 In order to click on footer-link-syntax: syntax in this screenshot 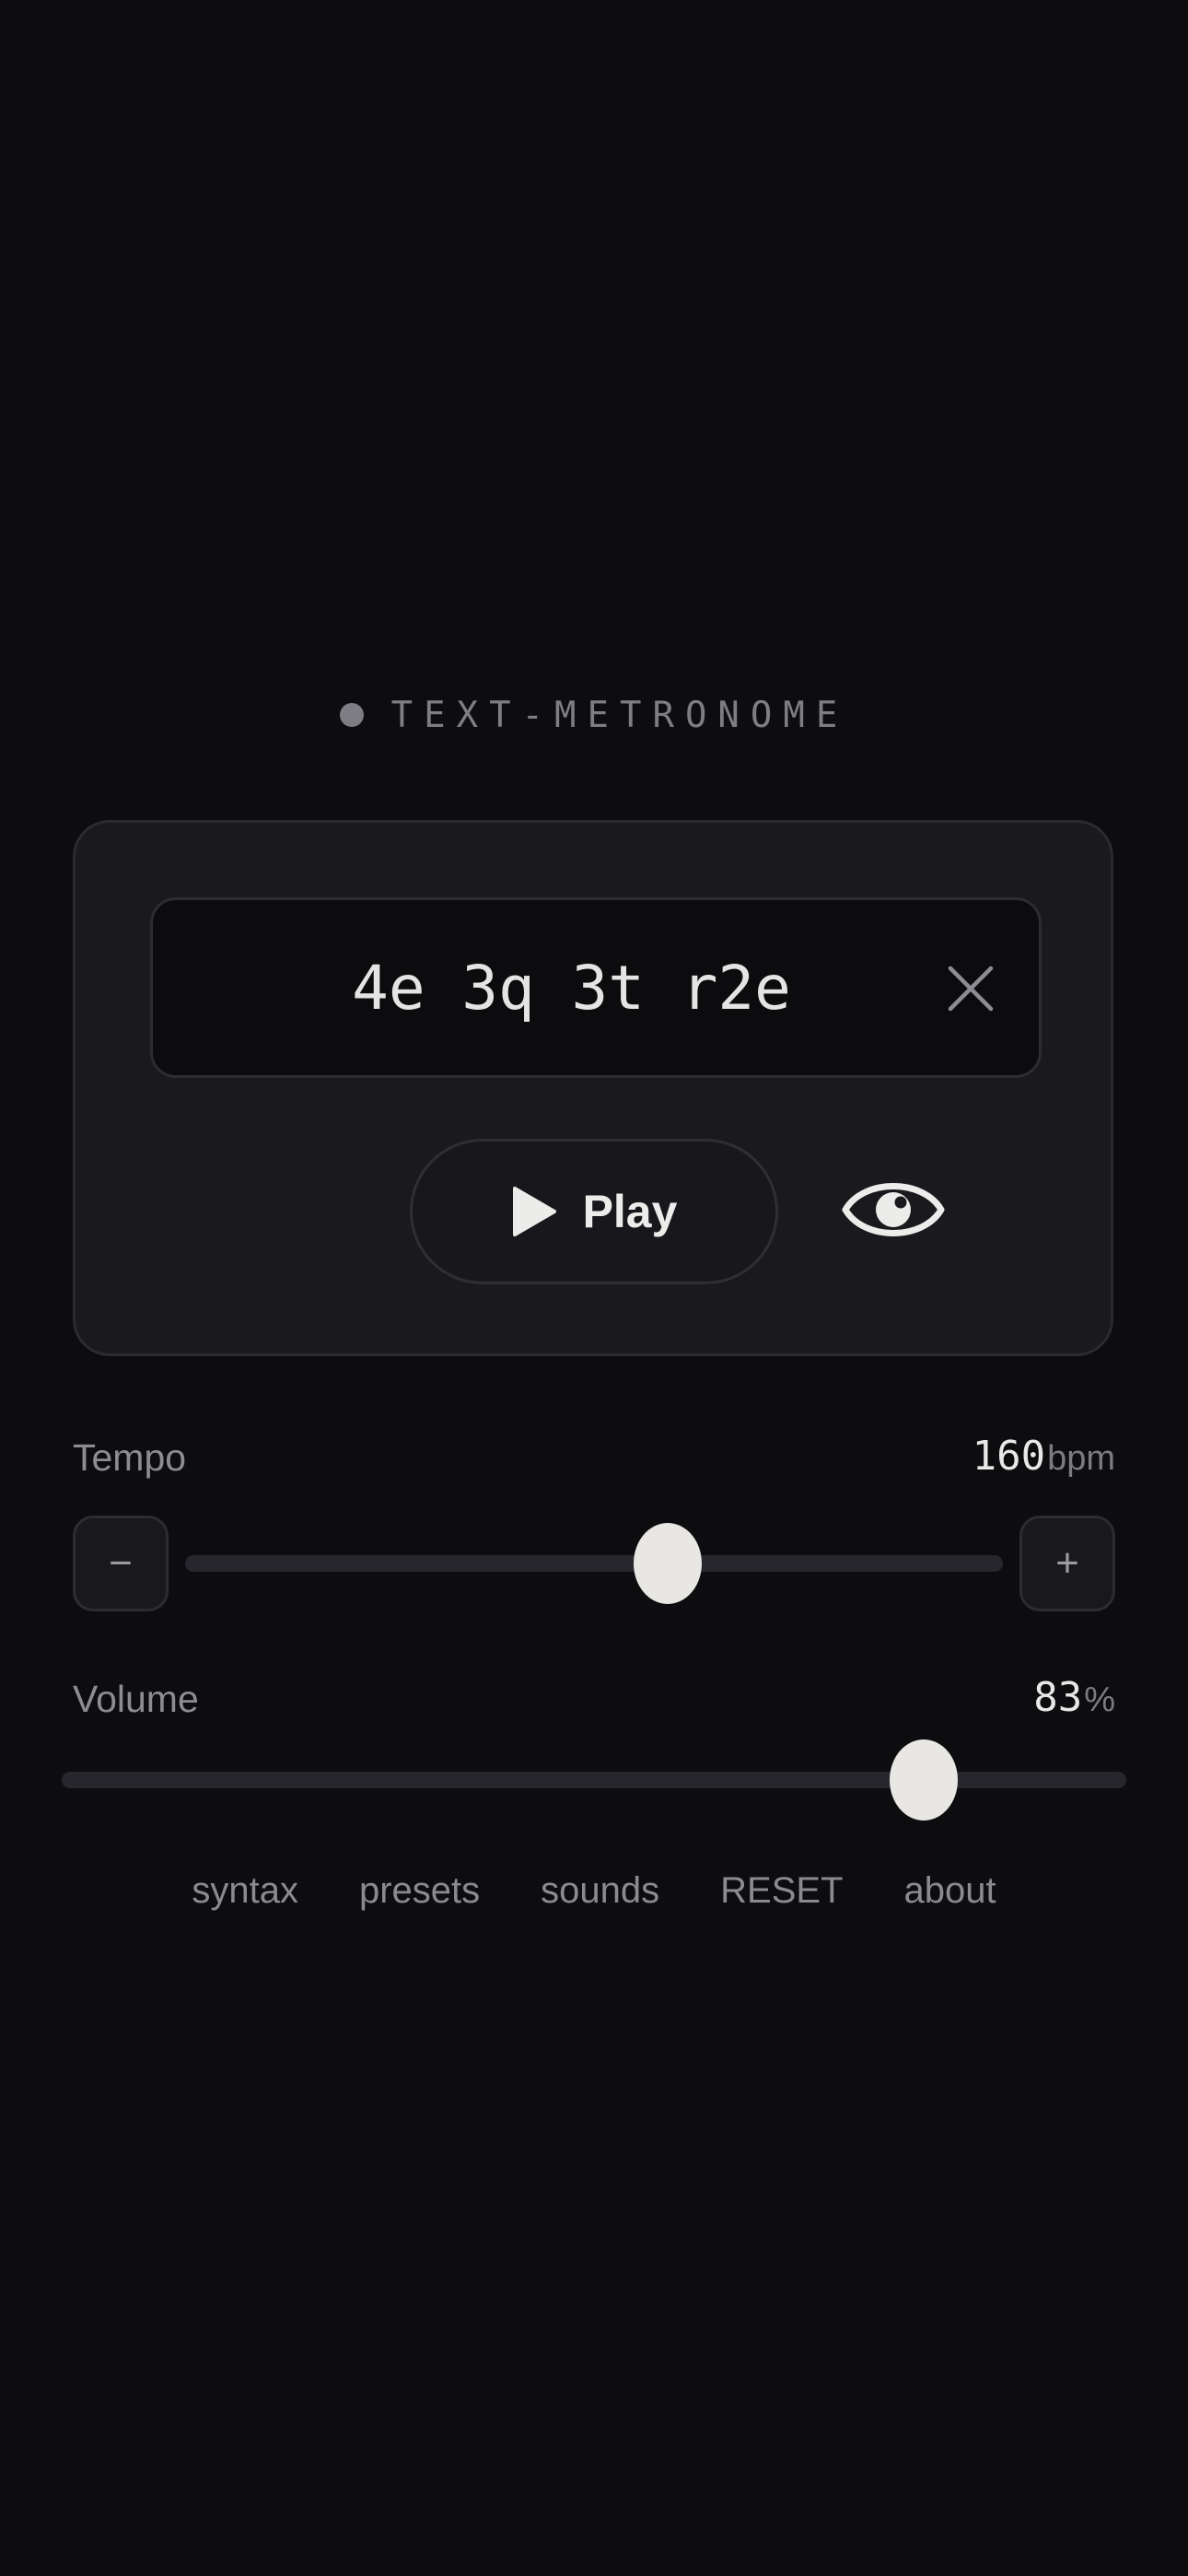, I will do `click(245, 1898)`.